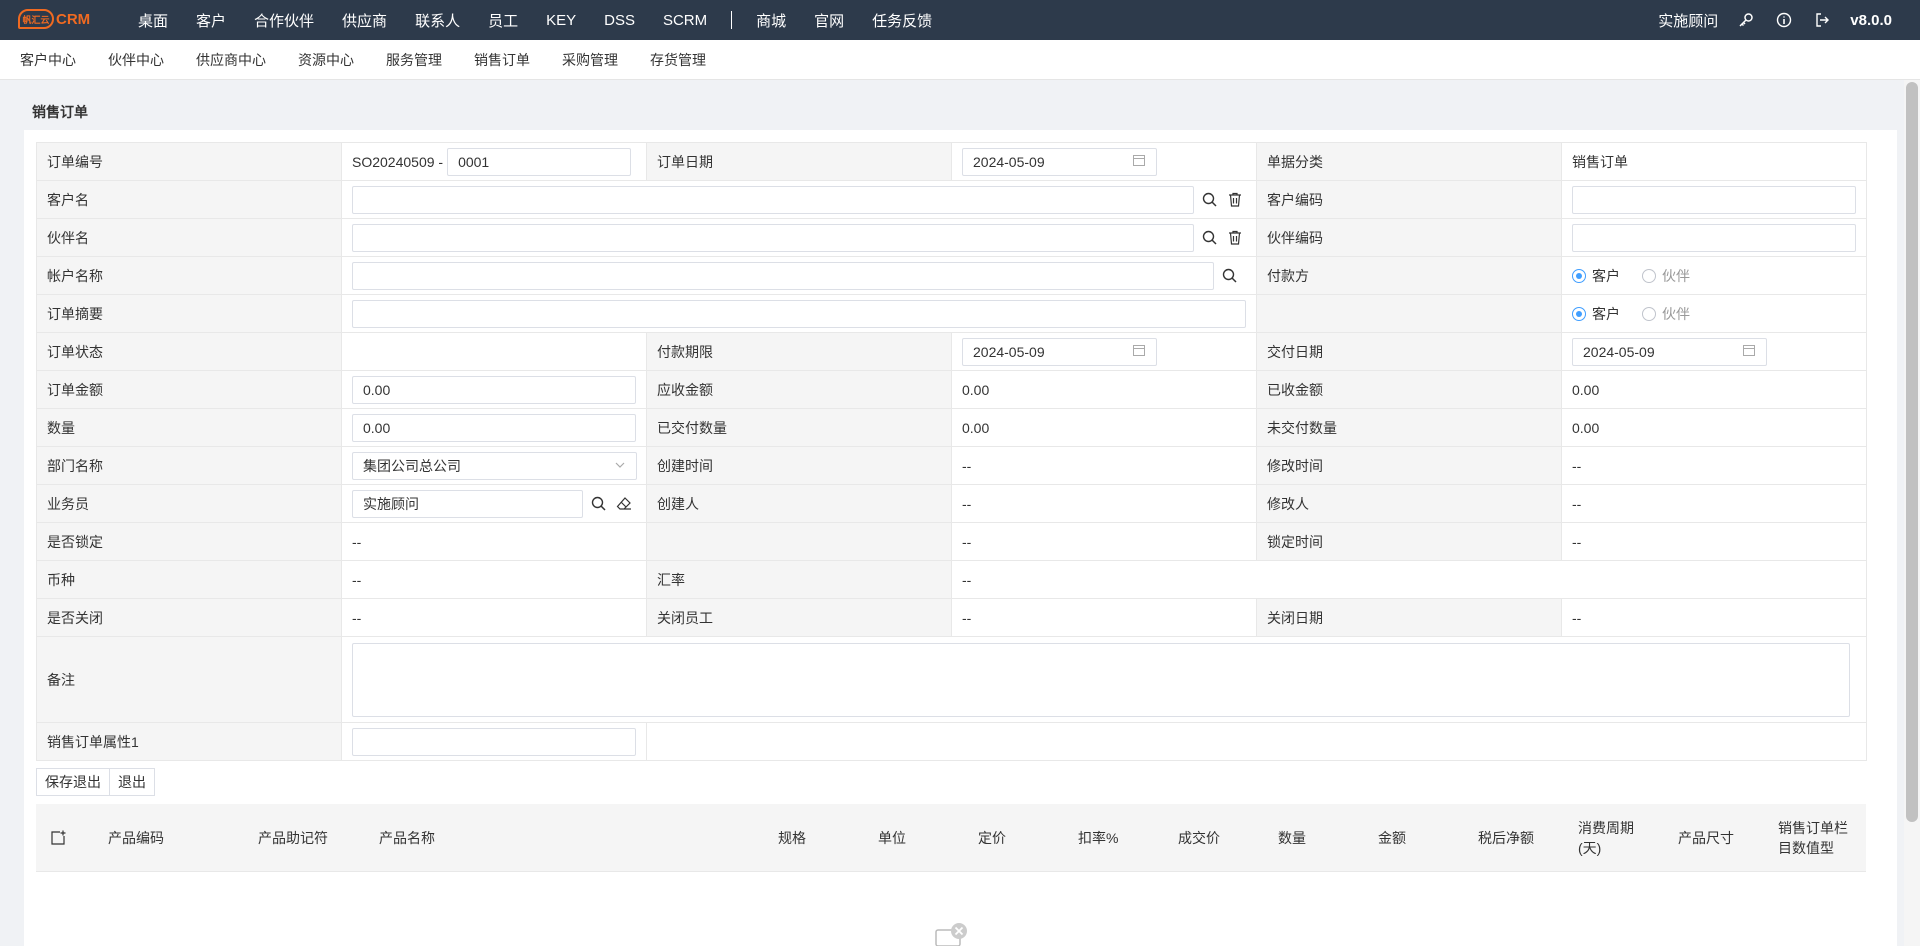  I want to click on menu-item-partner: 合作伙伴, so click(284, 20).